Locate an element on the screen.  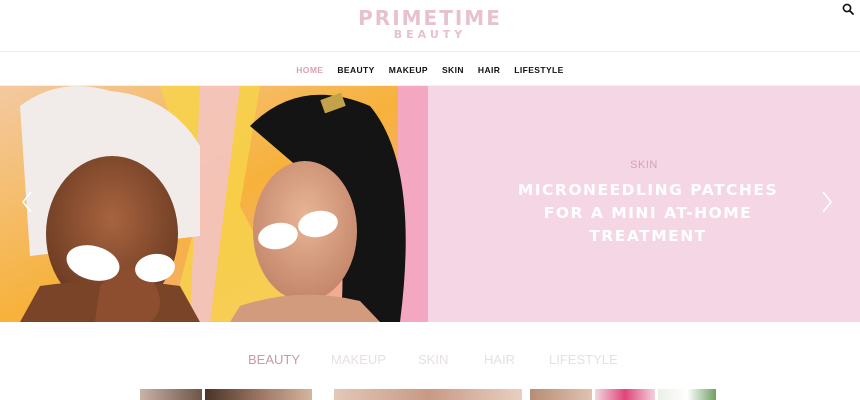
nav-item-hair: HAIR is located at coordinates (489, 70).